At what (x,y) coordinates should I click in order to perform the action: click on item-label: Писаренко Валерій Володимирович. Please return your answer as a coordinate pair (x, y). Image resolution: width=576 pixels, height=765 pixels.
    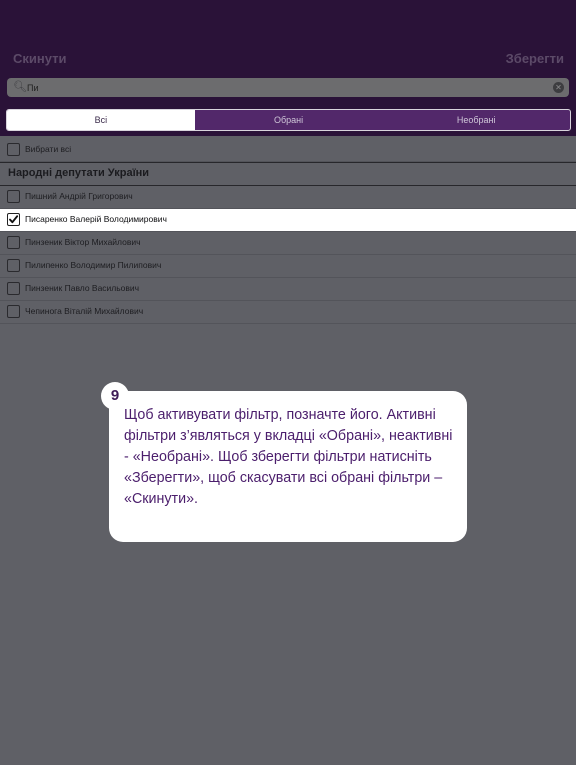
    Looking at the image, I should click on (96, 219).